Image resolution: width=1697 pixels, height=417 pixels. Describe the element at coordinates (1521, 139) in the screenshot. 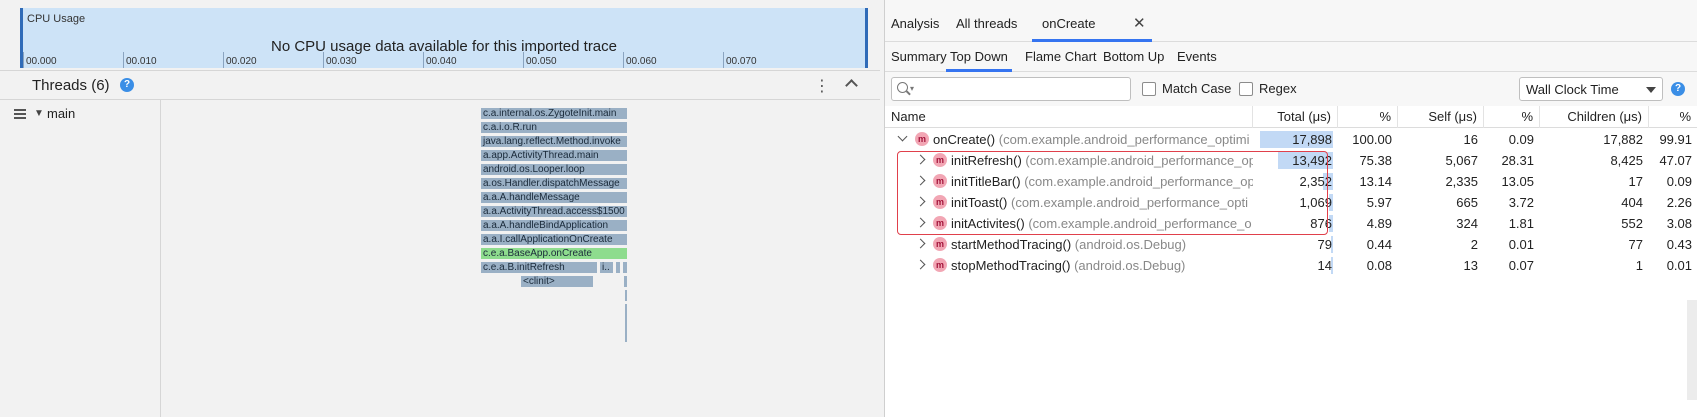

I see `self-pct-cell: 0.09` at that location.